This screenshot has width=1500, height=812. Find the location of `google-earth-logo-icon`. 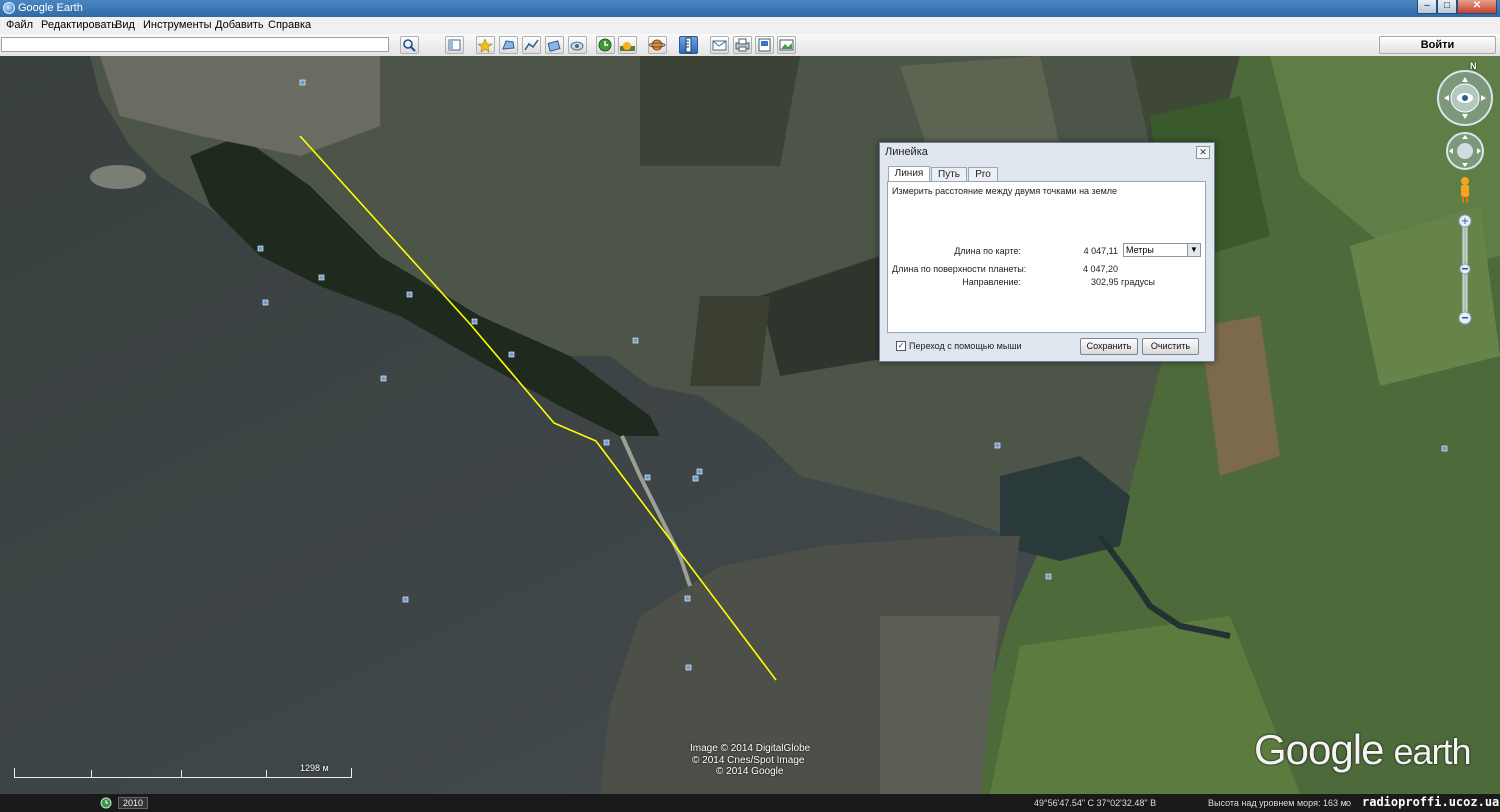

google-earth-logo-icon is located at coordinates (9, 8).